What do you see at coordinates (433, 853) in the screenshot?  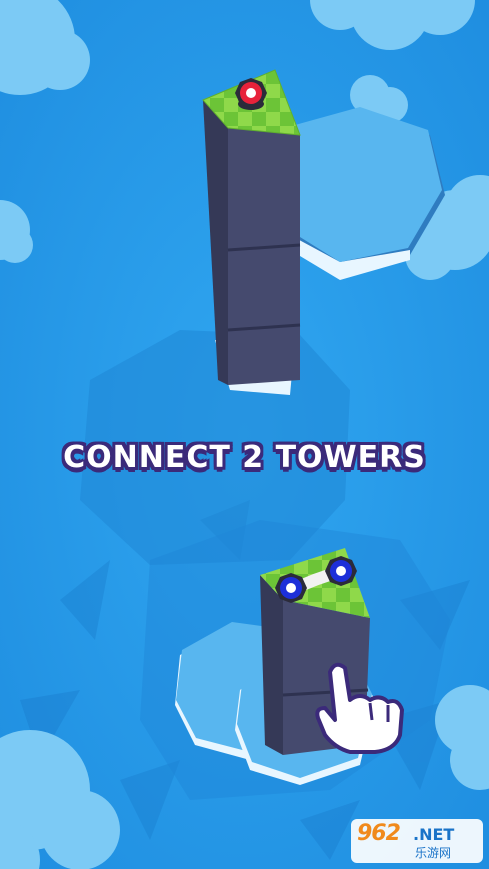 I see `watermark-subtitle: 乐游网` at bounding box center [433, 853].